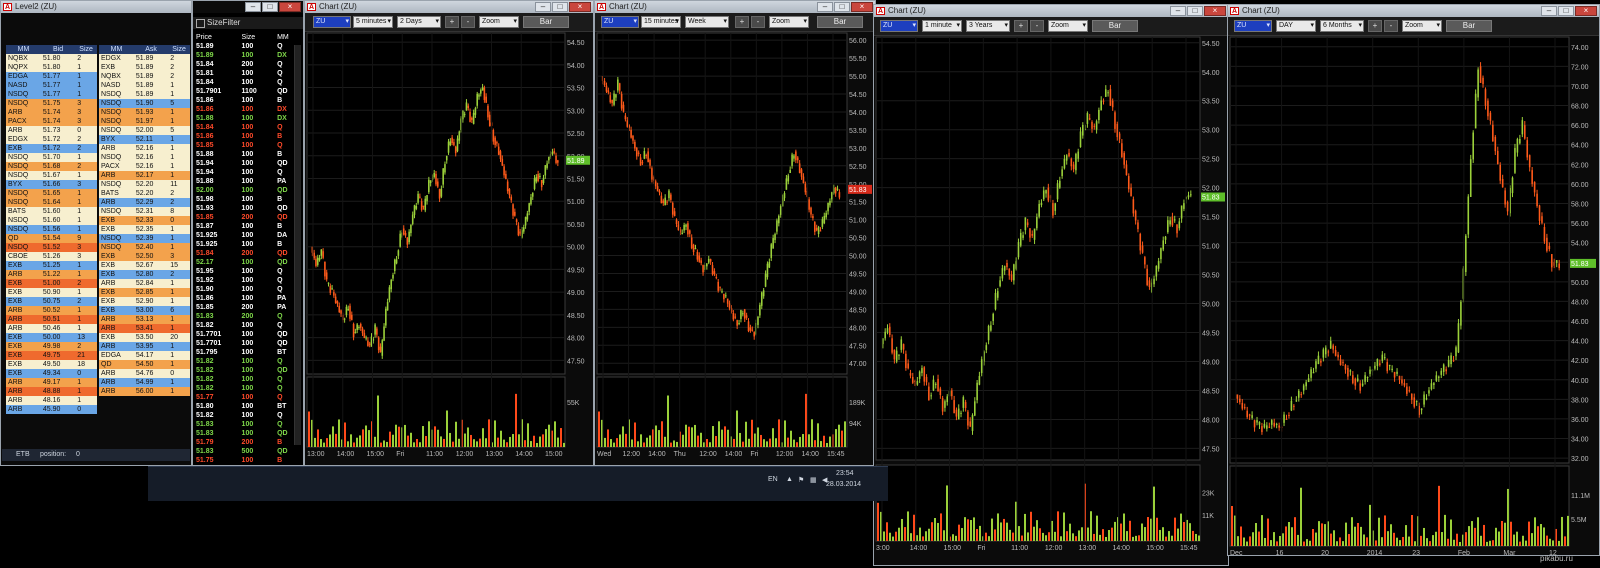  I want to click on sf-row: 51.90 100 Q, so click(246, 289).